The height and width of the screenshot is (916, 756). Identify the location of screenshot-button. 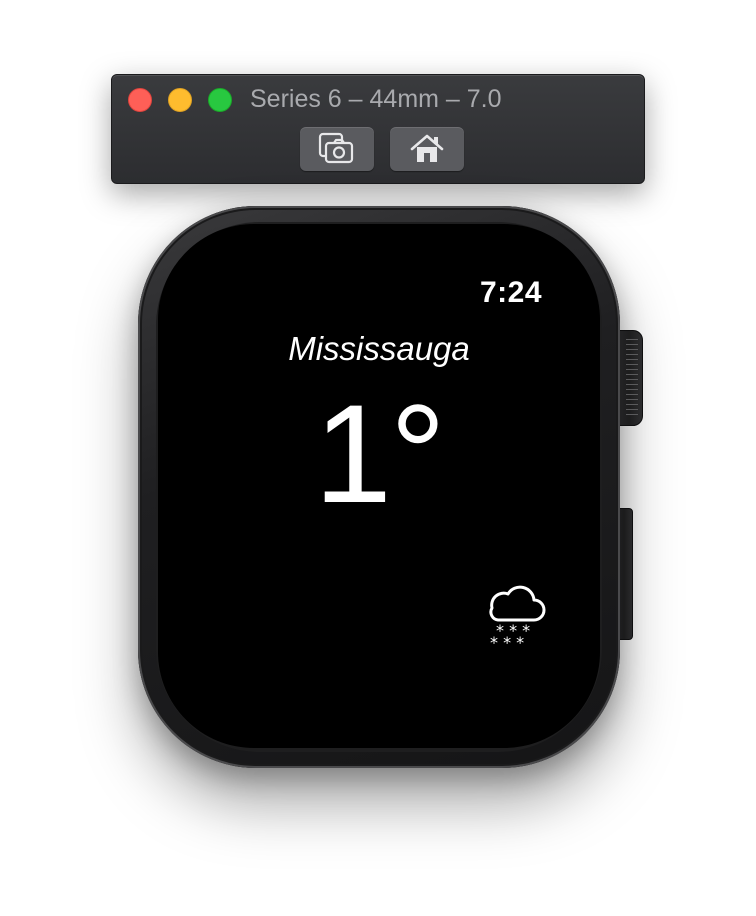
(337, 149).